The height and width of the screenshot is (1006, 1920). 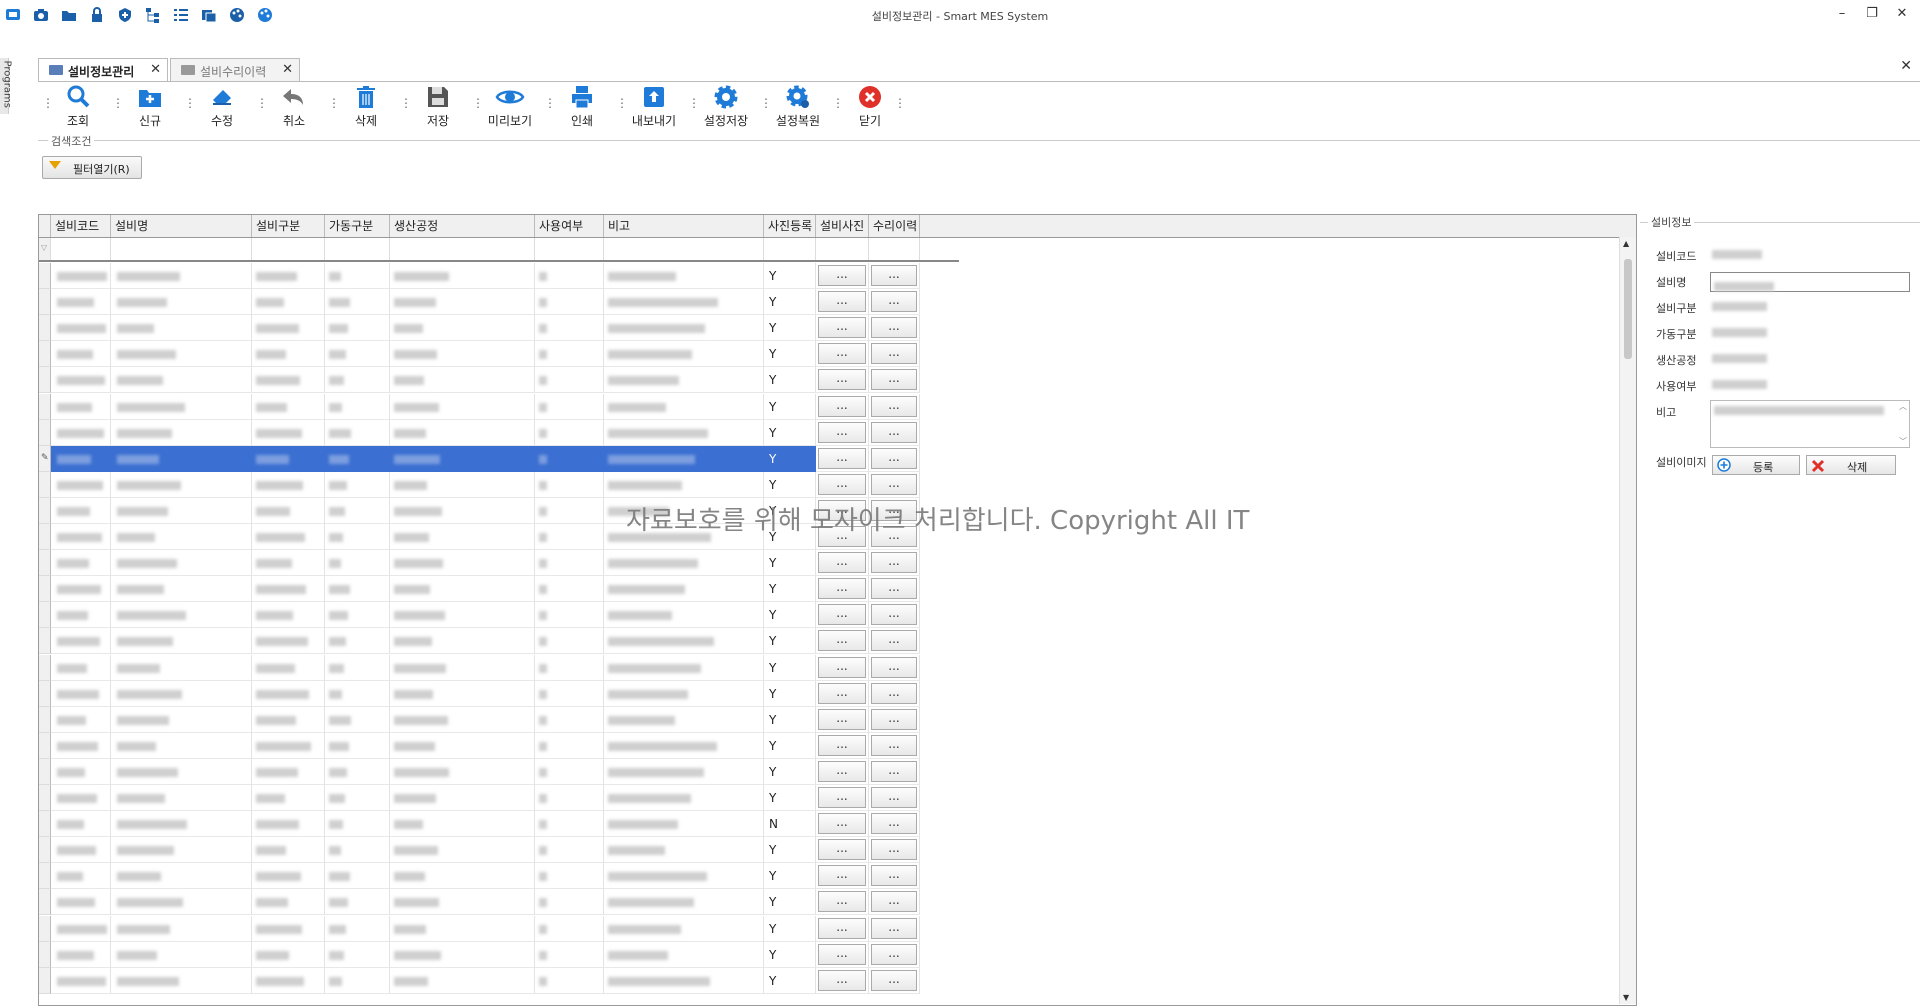 I want to click on col-equipment-type-filter, so click(x=288, y=249).